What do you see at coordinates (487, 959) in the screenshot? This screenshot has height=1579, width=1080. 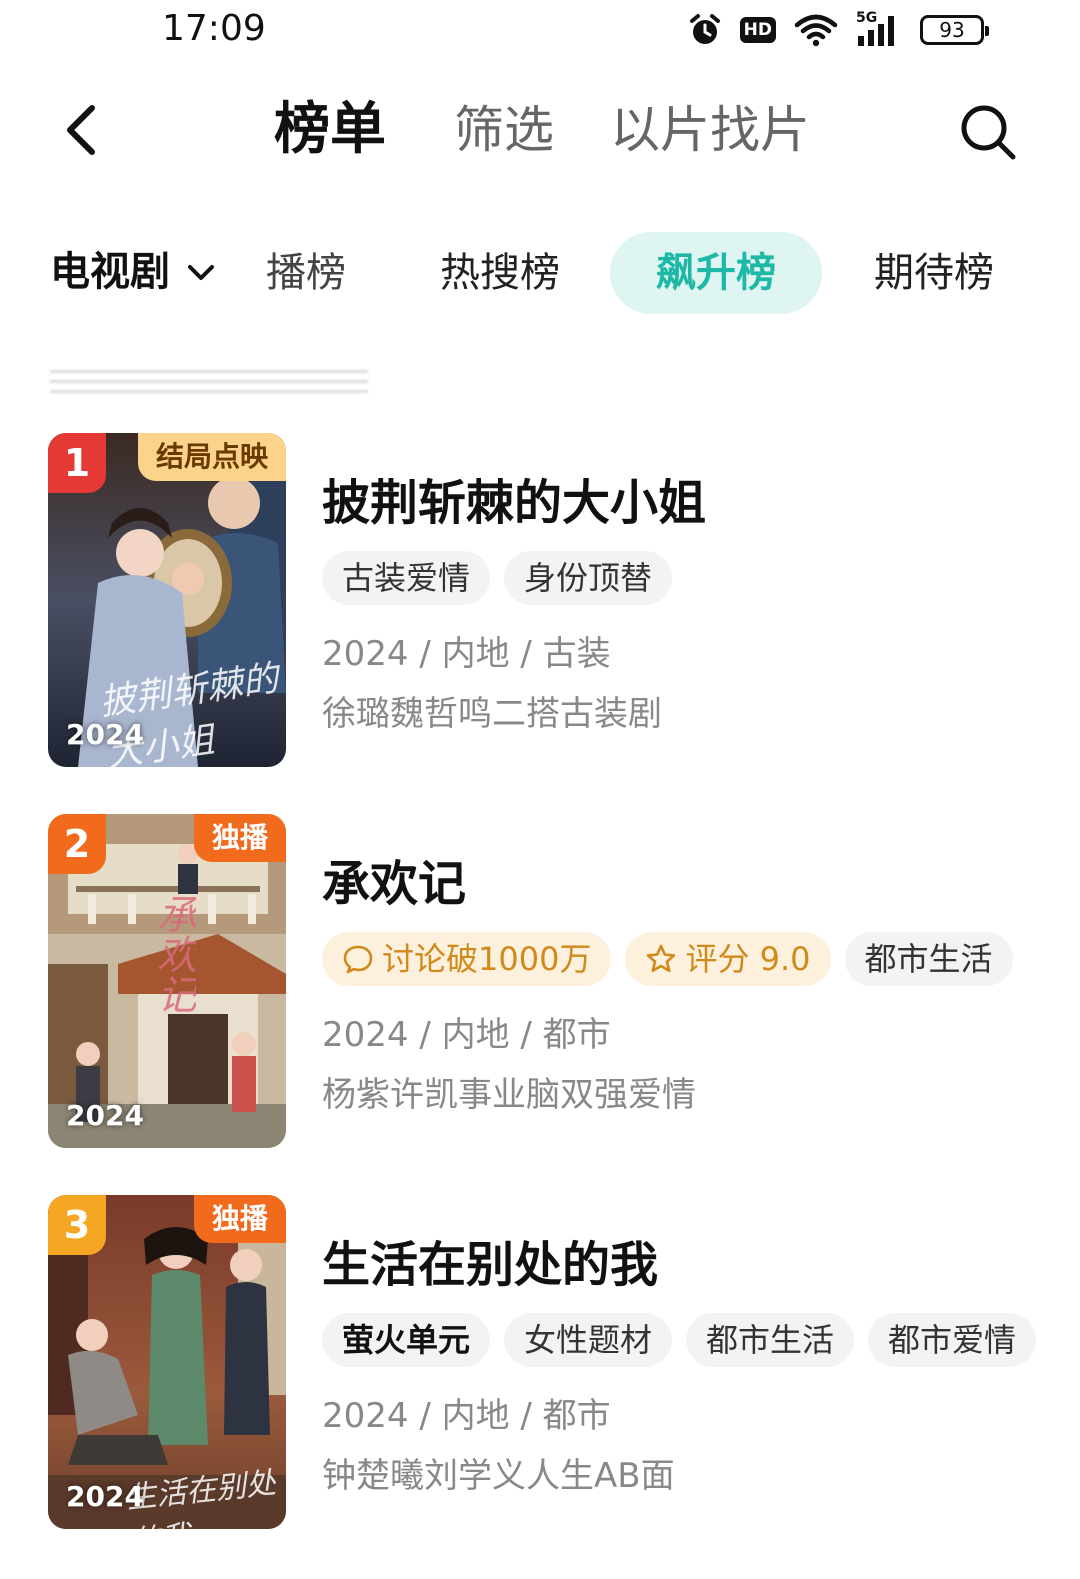 I see `tag-label: 讨论破1000万` at bounding box center [487, 959].